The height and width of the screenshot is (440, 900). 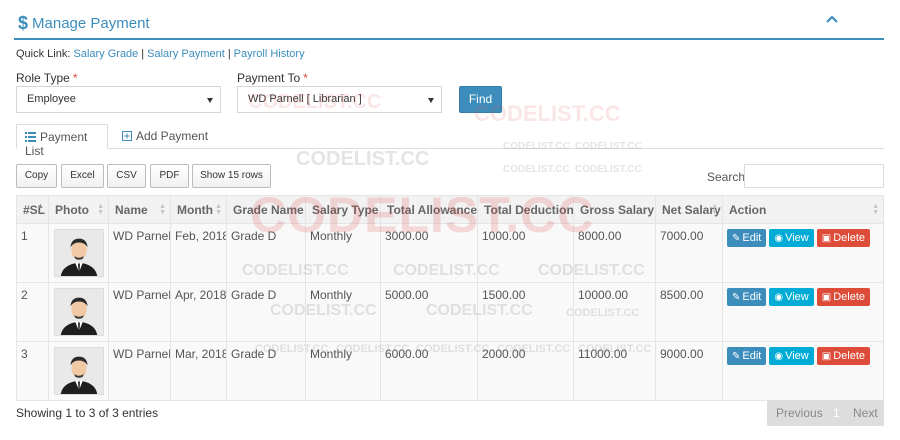 I want to click on column-header-photo: Photo ▲ ▼, so click(x=78, y=209).